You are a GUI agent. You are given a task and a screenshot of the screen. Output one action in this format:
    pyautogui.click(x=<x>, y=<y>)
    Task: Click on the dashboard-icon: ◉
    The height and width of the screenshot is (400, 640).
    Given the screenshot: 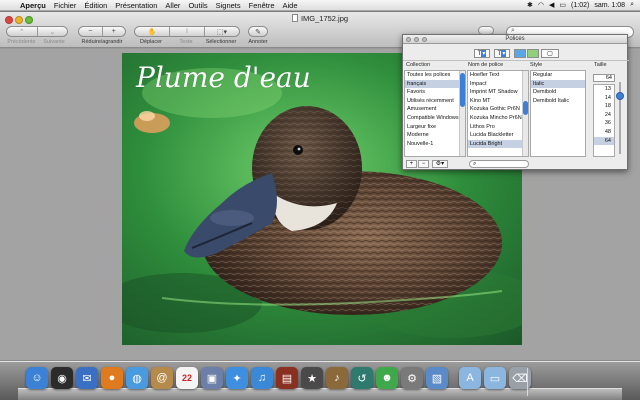 What is the action you would take?
    pyautogui.click(x=62, y=378)
    